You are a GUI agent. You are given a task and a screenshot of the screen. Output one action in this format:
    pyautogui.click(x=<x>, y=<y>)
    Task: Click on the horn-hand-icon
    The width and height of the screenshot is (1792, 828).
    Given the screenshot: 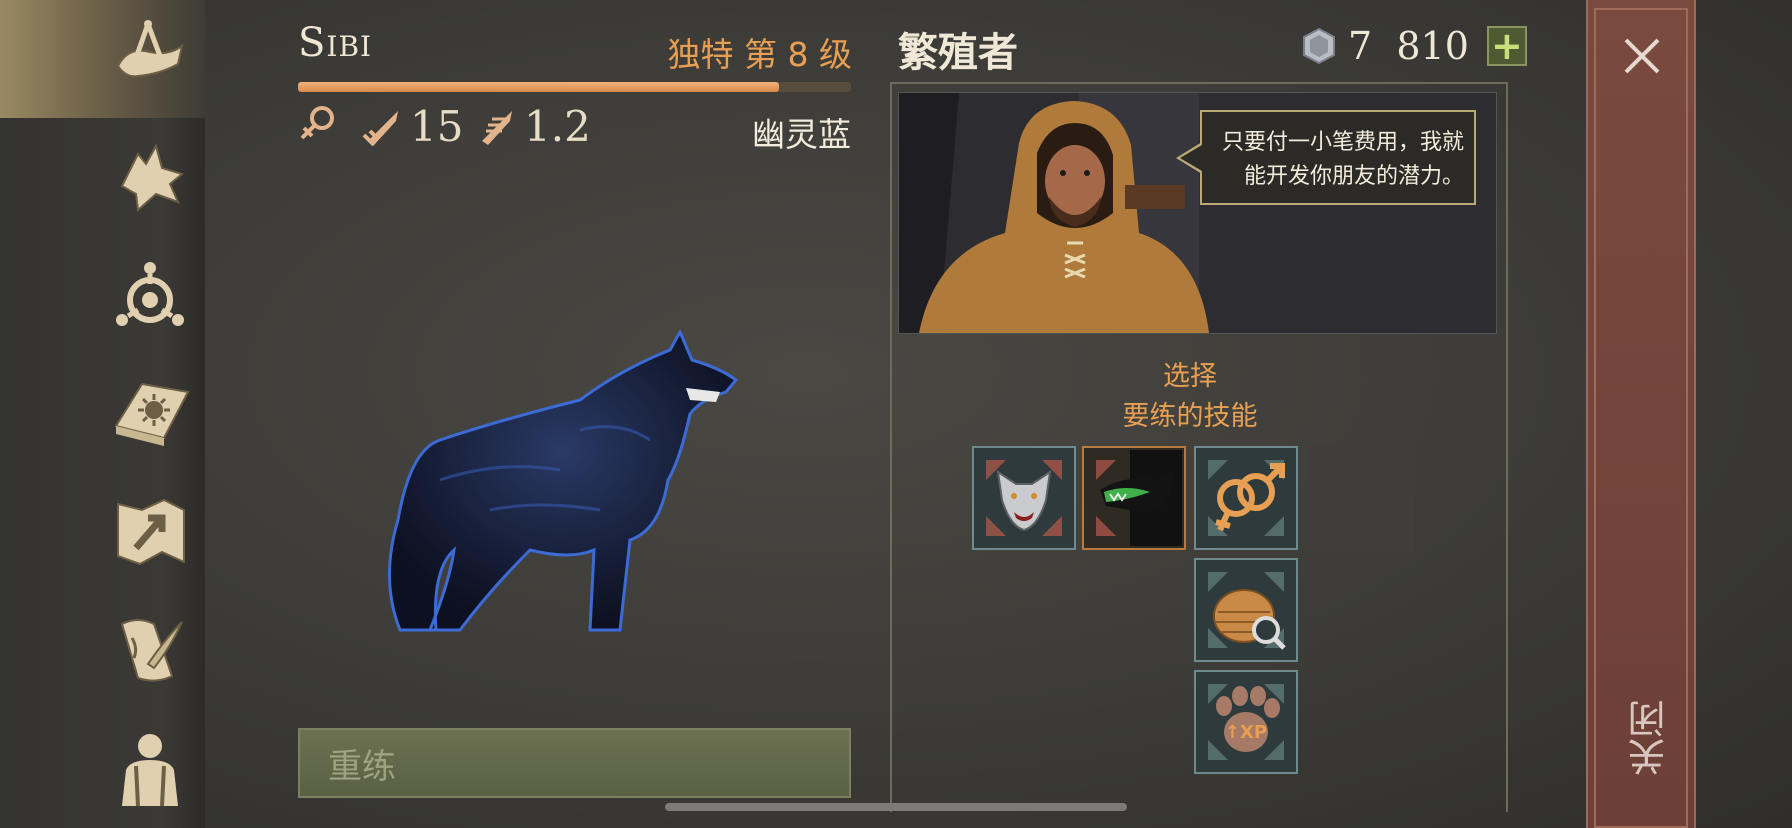 What is the action you would take?
    pyautogui.click(x=150, y=49)
    